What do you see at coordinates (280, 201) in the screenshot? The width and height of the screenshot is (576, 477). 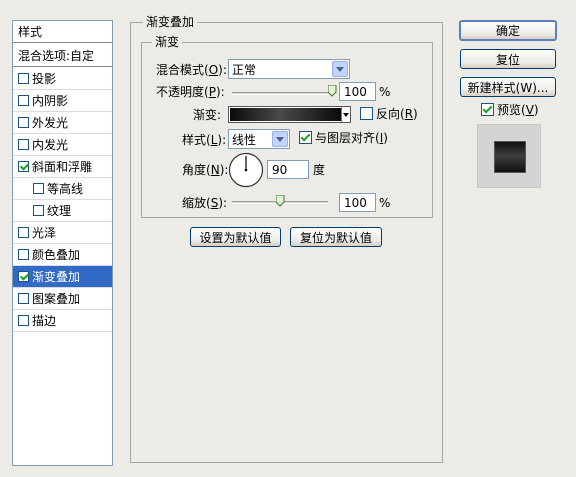 I see `scale-slider-thumb` at bounding box center [280, 201].